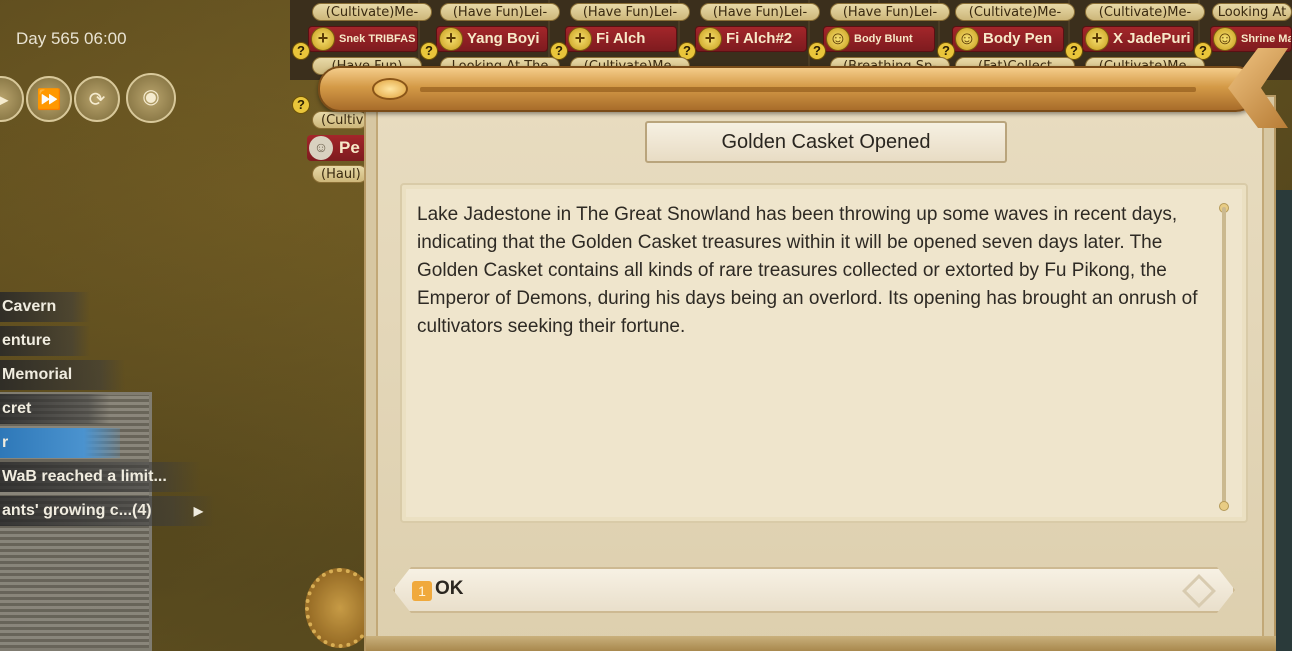  What do you see at coordinates (151, 98) in the screenshot?
I see `palette-icon: ◉` at bounding box center [151, 98].